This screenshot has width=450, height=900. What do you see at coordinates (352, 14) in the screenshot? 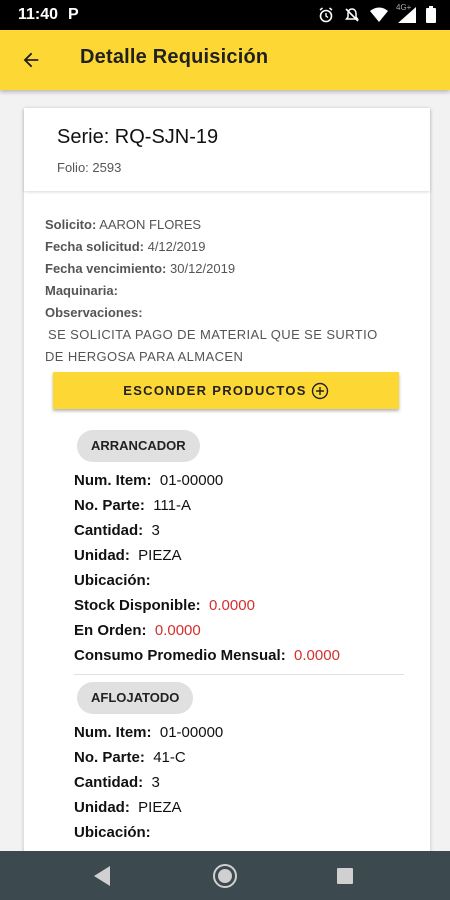
I see `notifications-off-icon` at bounding box center [352, 14].